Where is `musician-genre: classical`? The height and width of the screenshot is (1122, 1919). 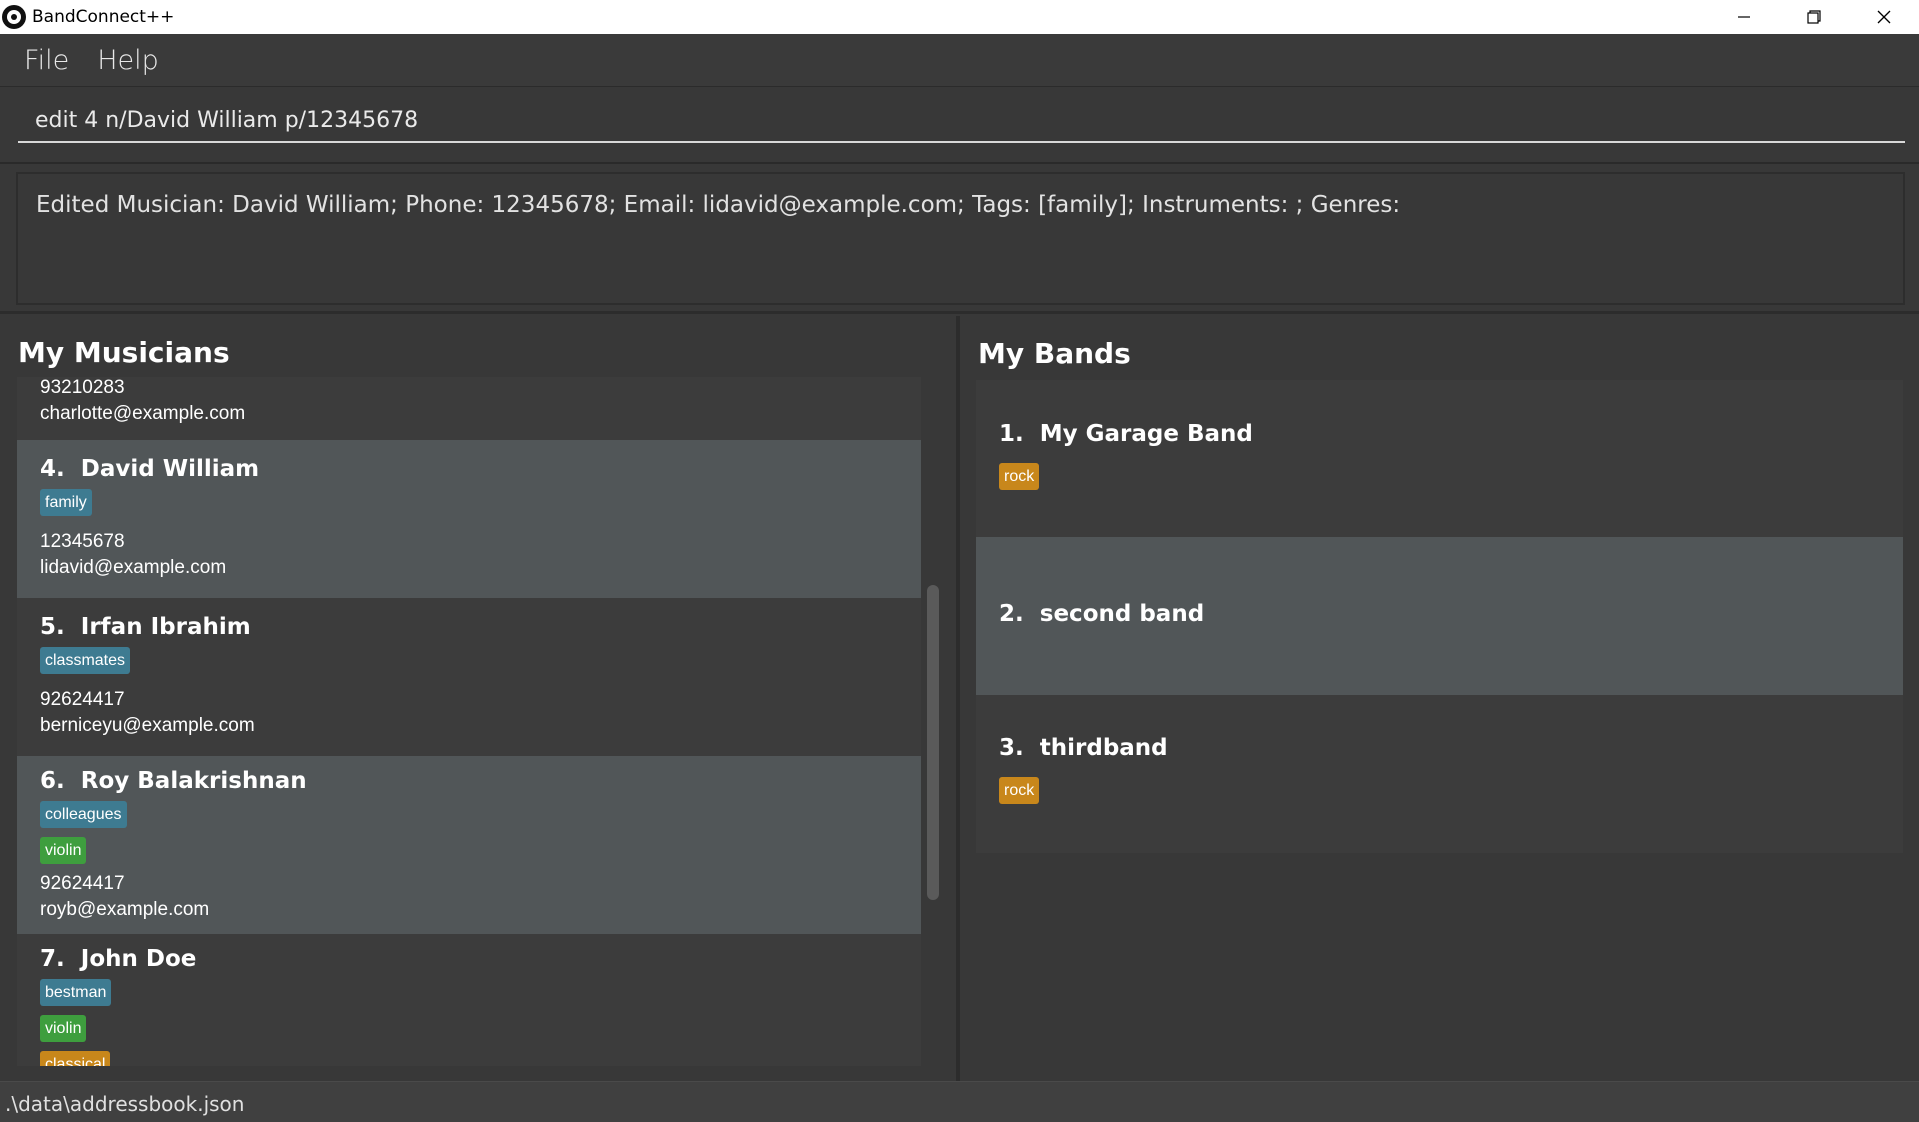
musician-genre: classical is located at coordinates (75, 1058).